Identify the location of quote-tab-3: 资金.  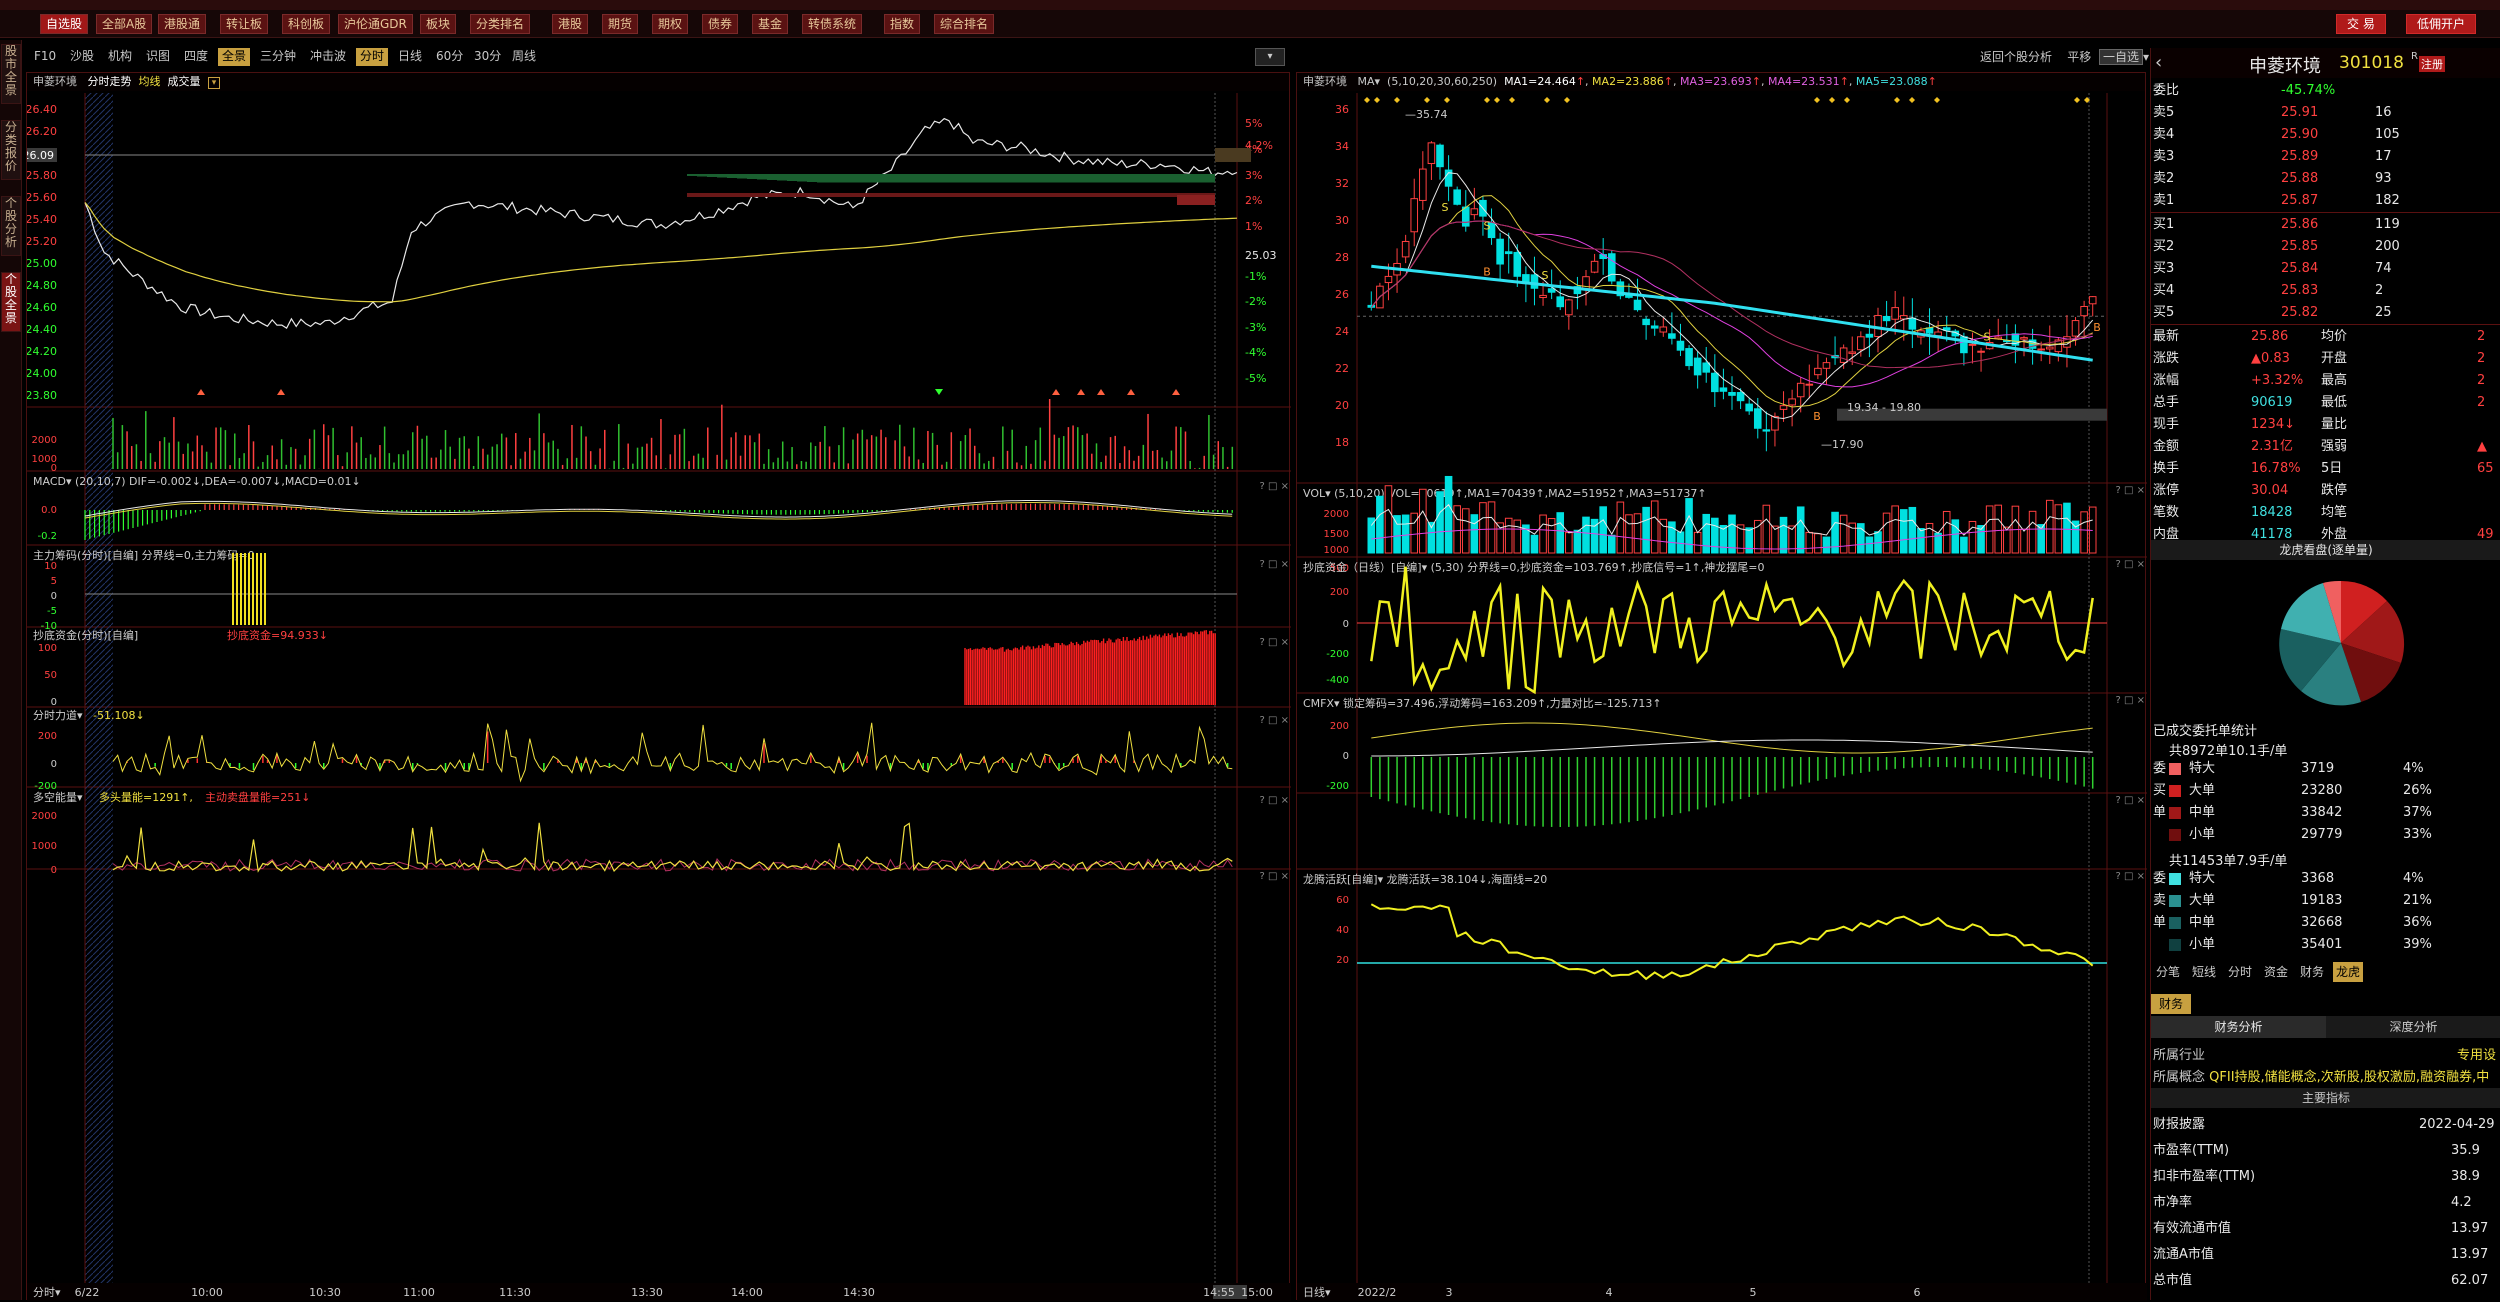
(2276, 972).